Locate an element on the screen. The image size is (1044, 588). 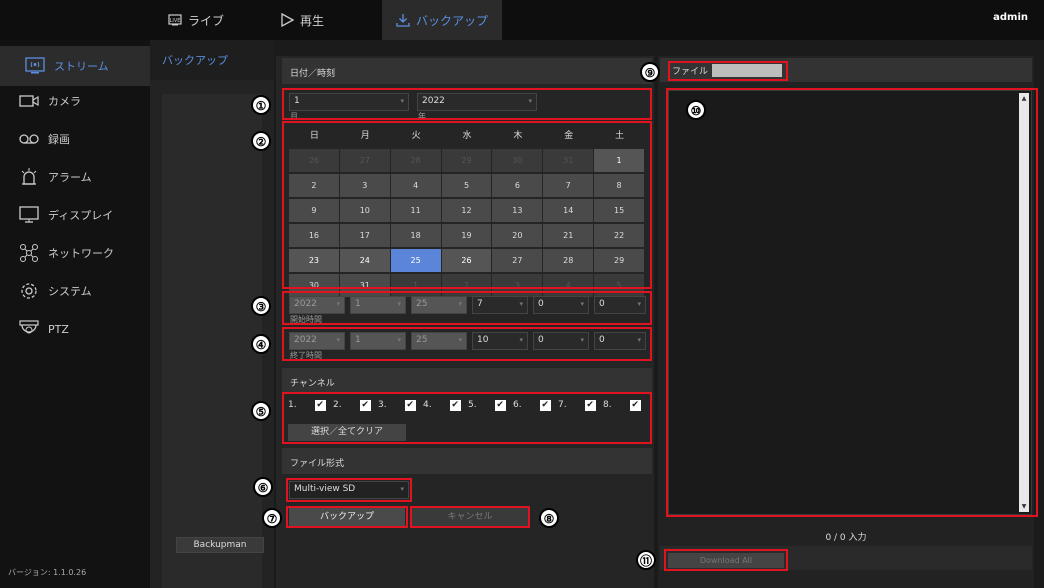
tab-live-label: ライブ is located at coordinates (206, 20).